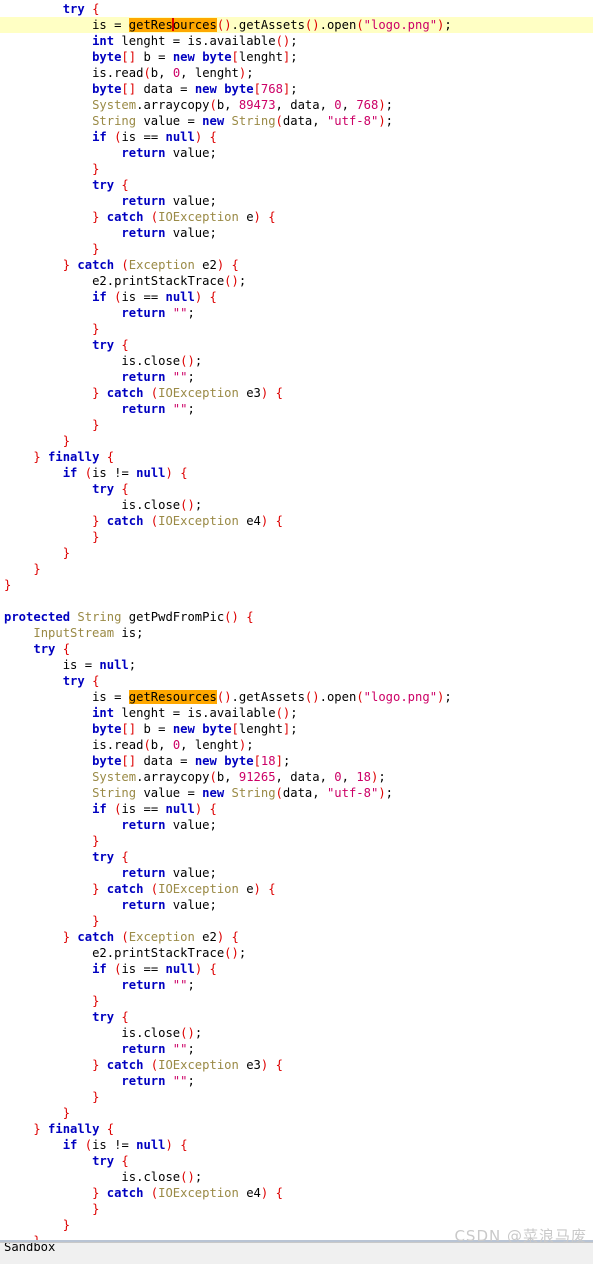 This screenshot has width=593, height=1286. I want to click on code-line: byte[] data = new byte[18];, so click(296, 761).